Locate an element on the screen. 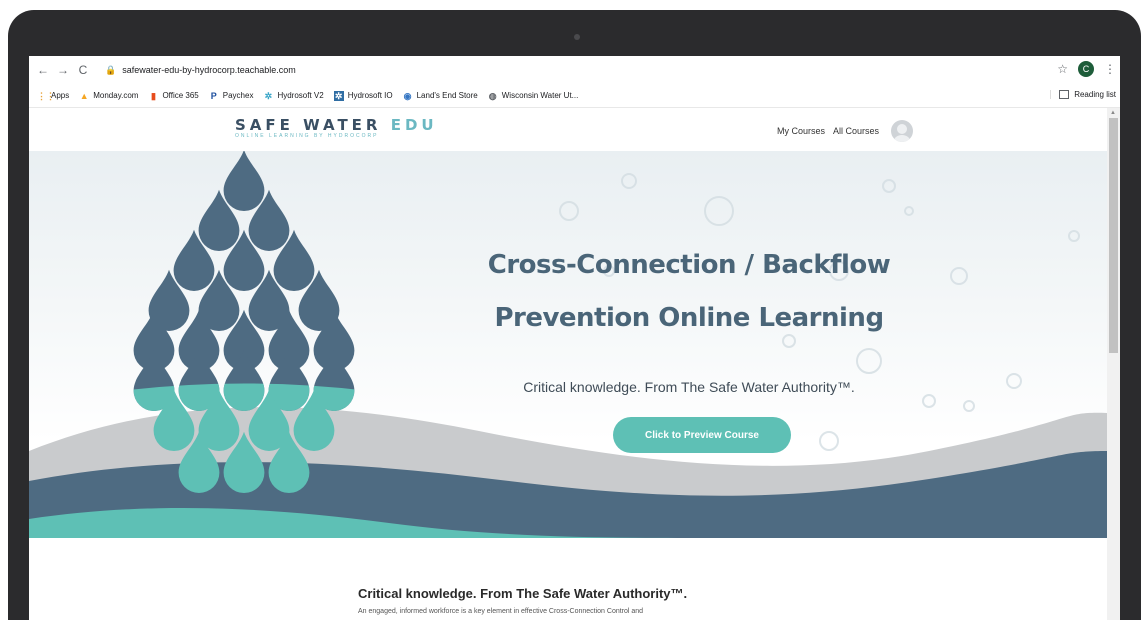  menu-kebab-icon: ⋮ is located at coordinates (1110, 69).